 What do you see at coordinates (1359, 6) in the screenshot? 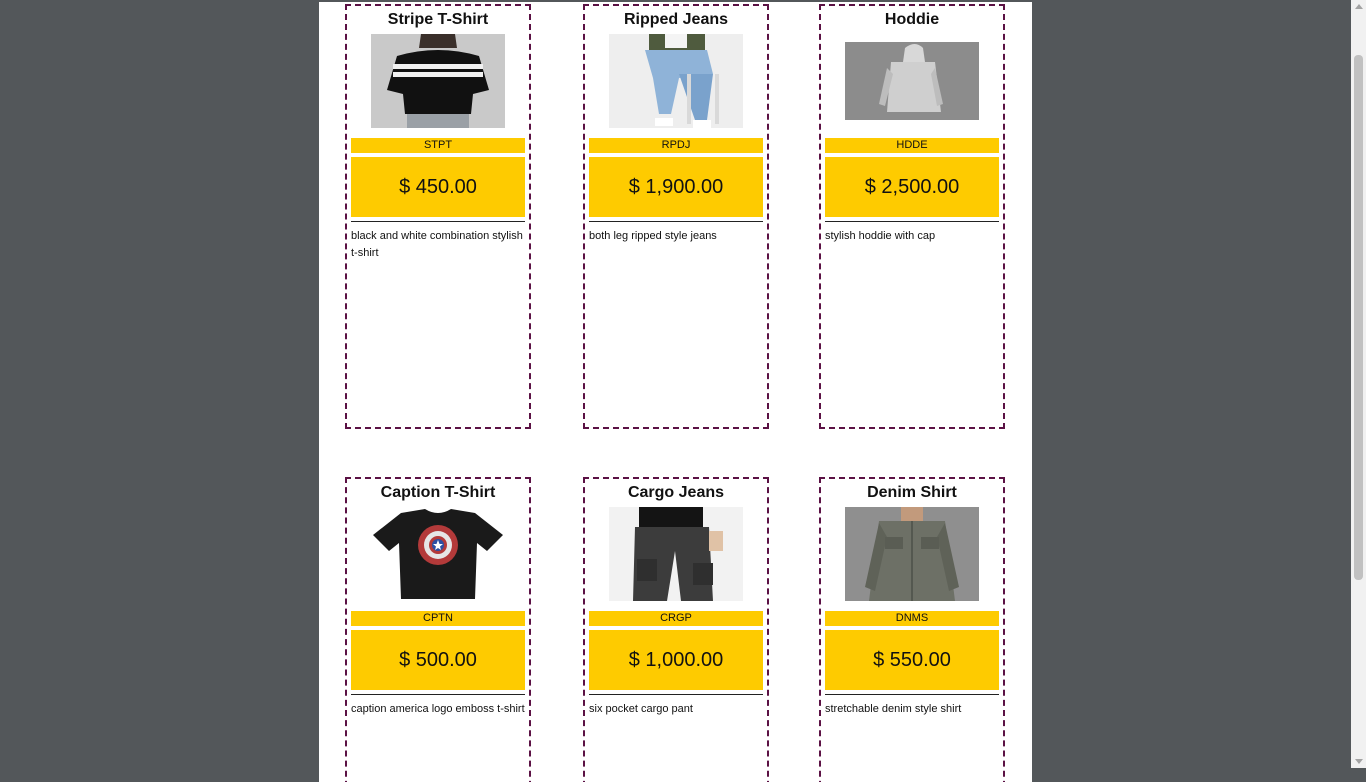
I see `scroll-up-arrow-icon` at bounding box center [1359, 6].